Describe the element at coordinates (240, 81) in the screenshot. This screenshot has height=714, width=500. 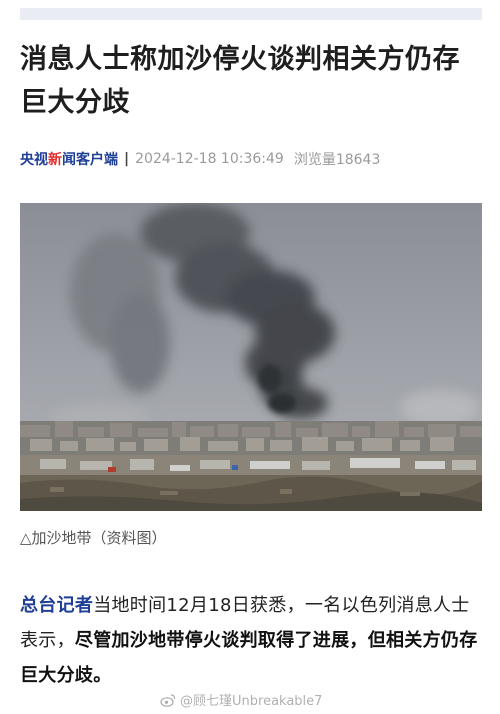
I see `article-title: 消息人士称加沙停火谈判相关方仍存巨大分歧` at that location.